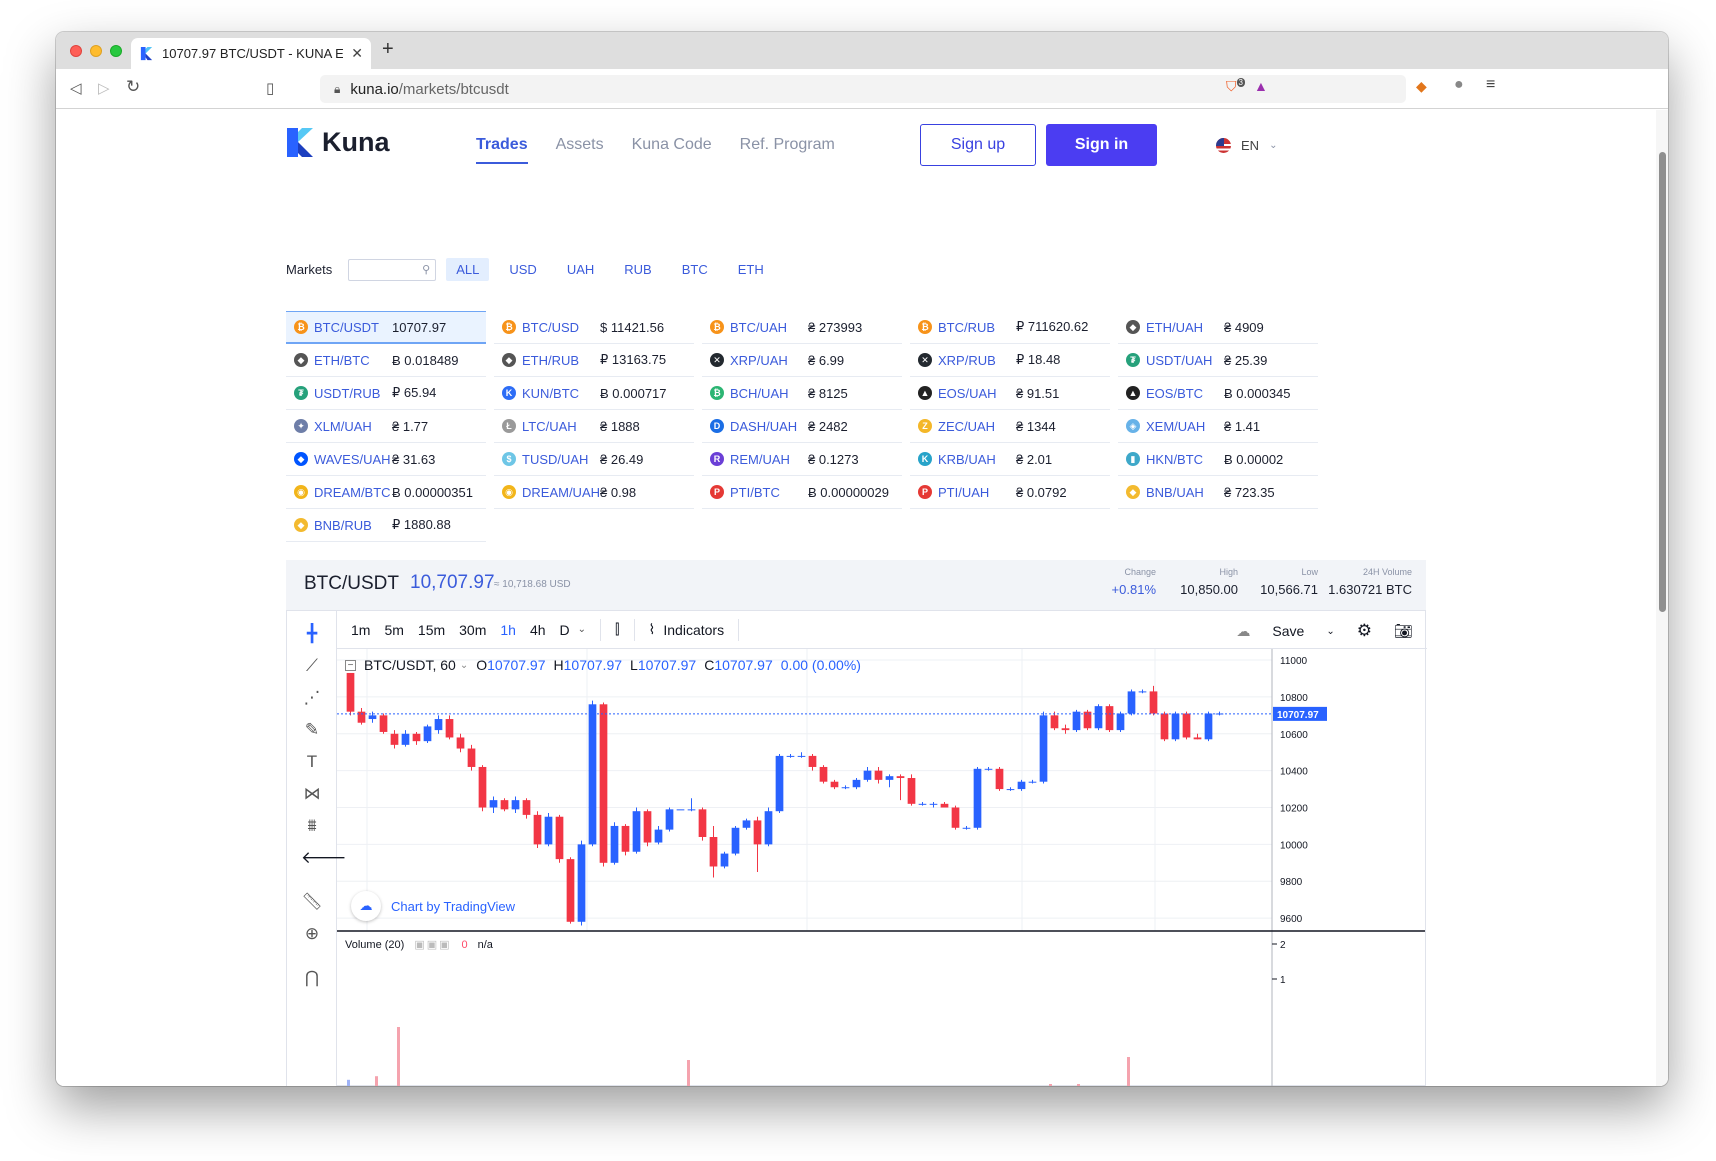 Image resolution: width=1716 pixels, height=1161 pixels. Describe the element at coordinates (1140, 572) in the screenshot. I see `change-label: Change` at that location.